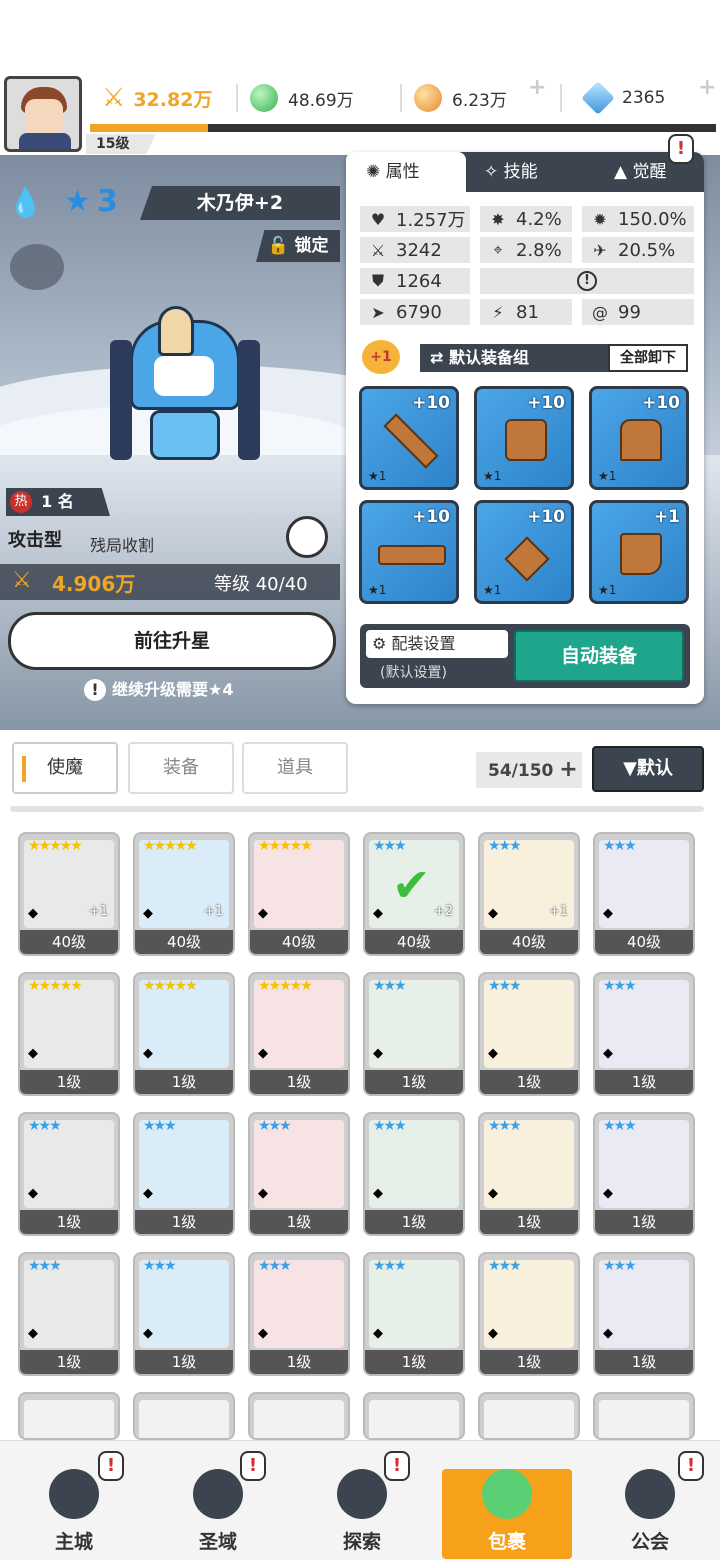 This screenshot has height=1561, width=720. I want to click on diamond-display: 2365, so click(623, 98).